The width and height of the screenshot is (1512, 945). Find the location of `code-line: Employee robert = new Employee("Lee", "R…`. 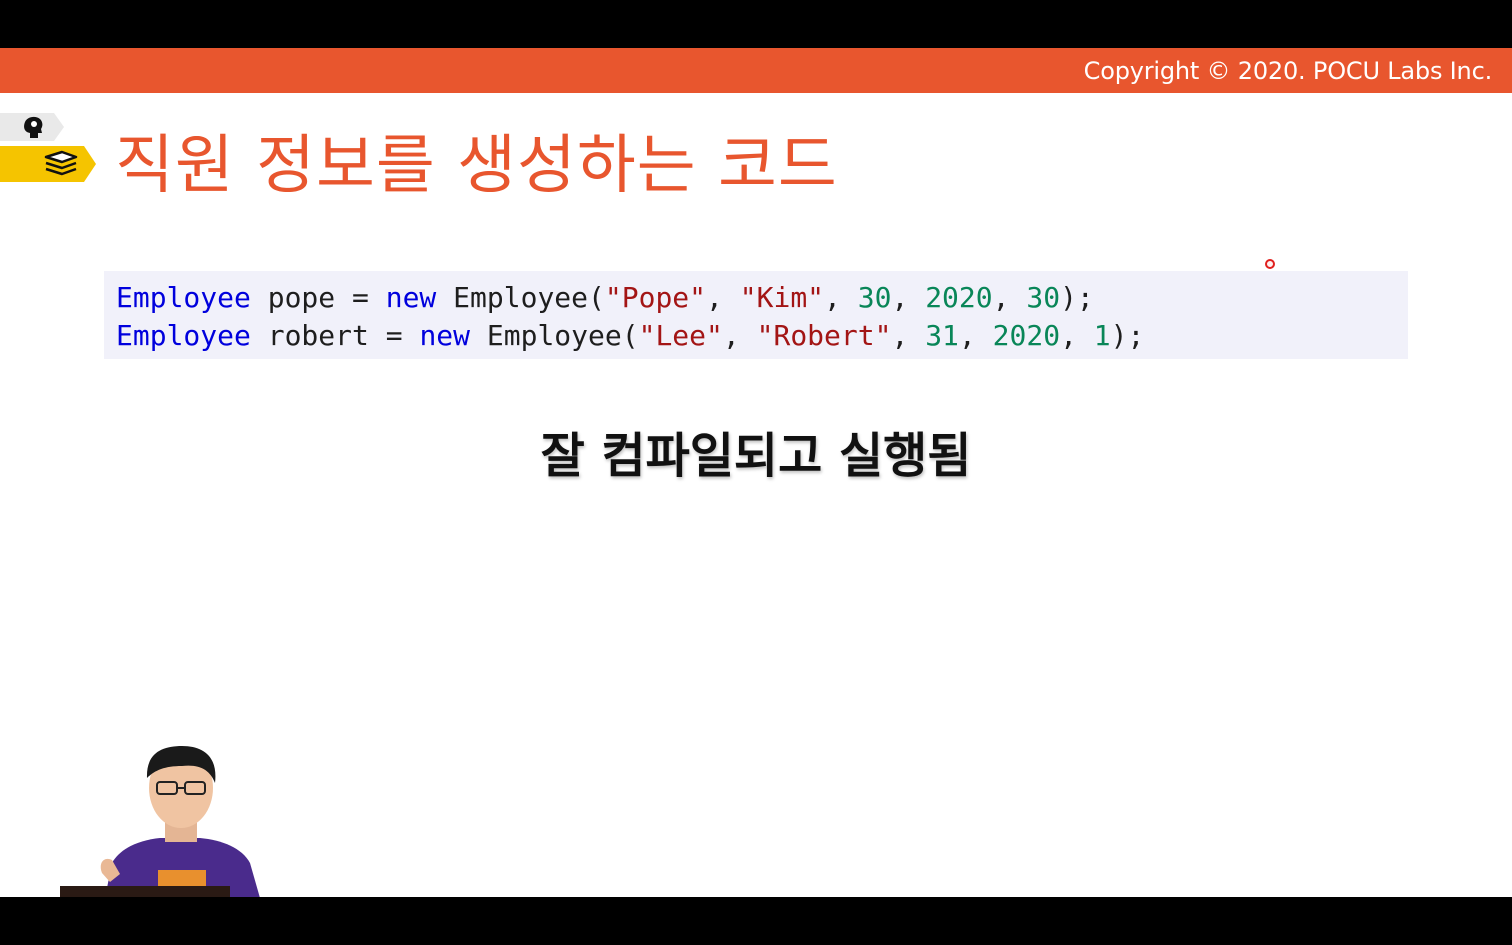

code-line: Employee robert = new Employee("Lee", "R… is located at coordinates (762, 336).